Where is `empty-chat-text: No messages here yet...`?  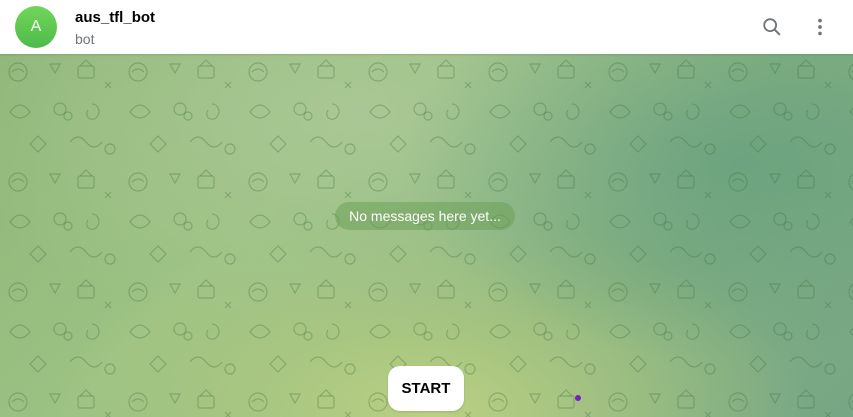
empty-chat-text: No messages here yet... is located at coordinates (425, 216).